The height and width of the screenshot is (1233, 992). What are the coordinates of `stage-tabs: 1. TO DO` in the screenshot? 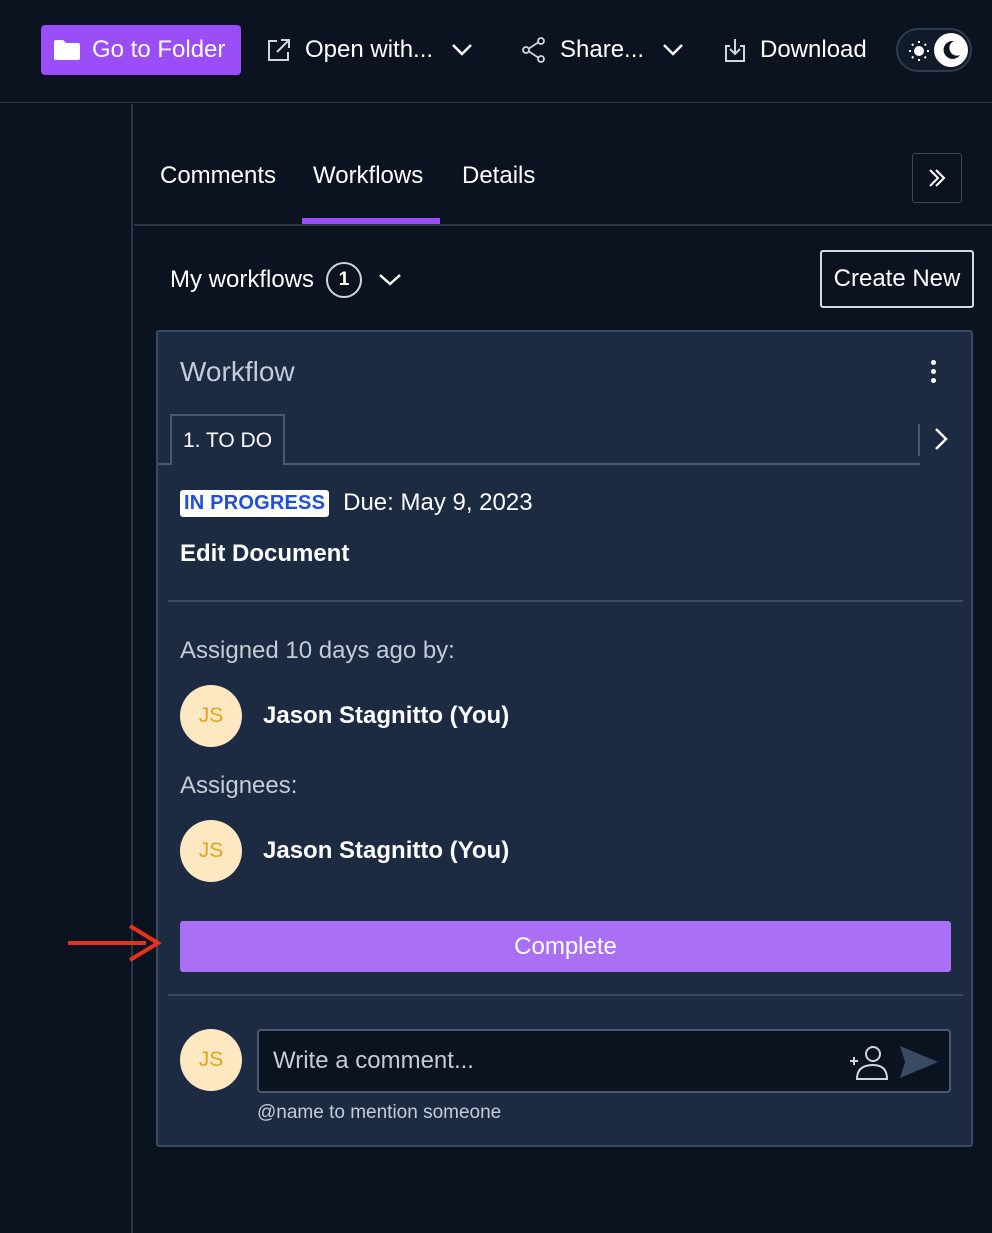 It's located at (565, 440).